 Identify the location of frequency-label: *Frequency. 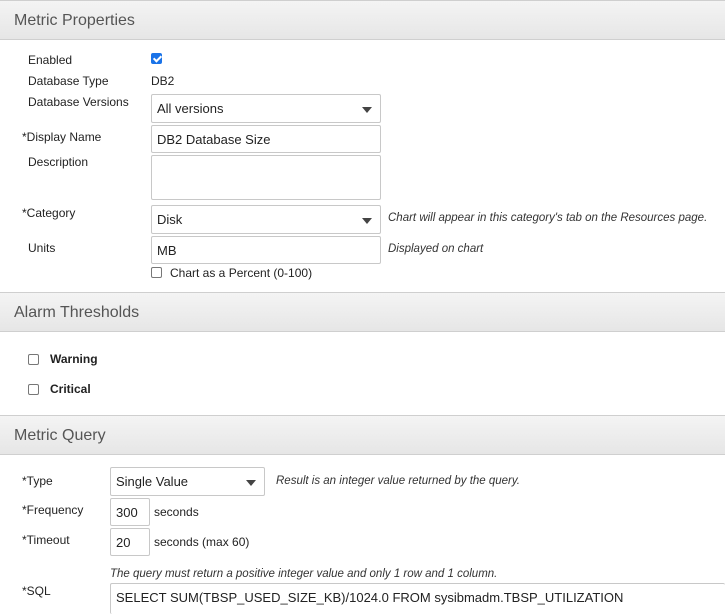
(53, 510).